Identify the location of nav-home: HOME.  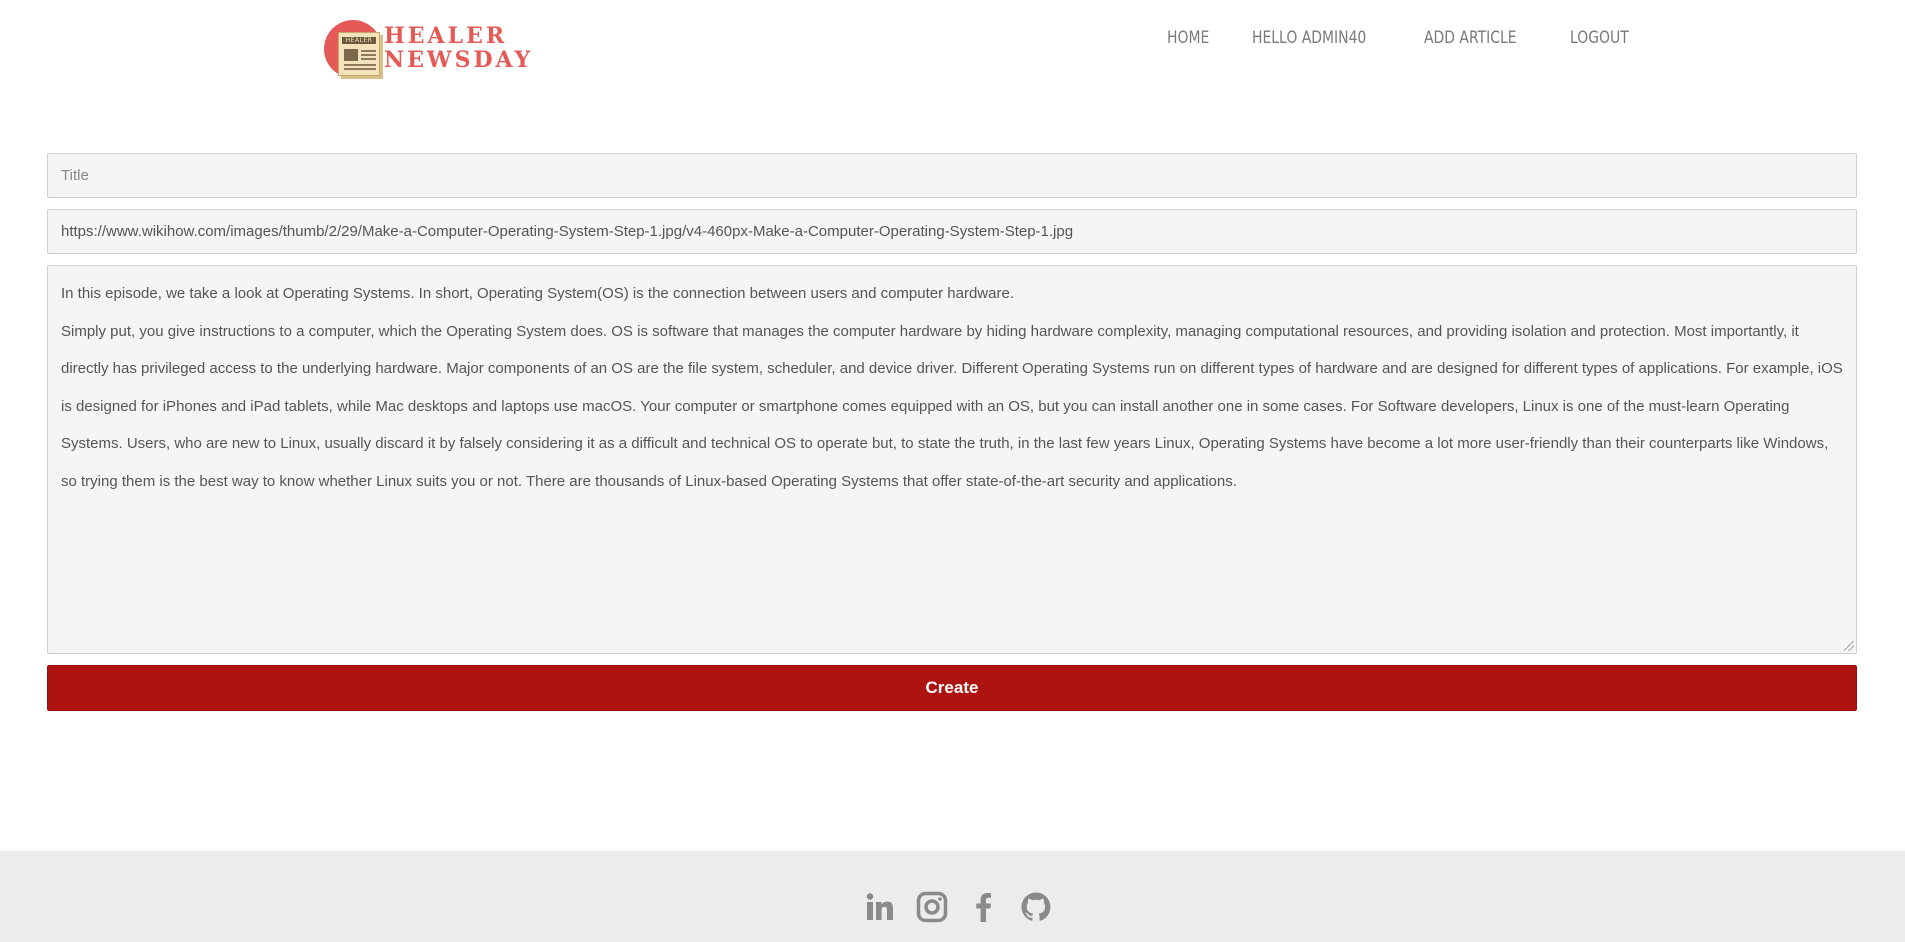
(1188, 38).